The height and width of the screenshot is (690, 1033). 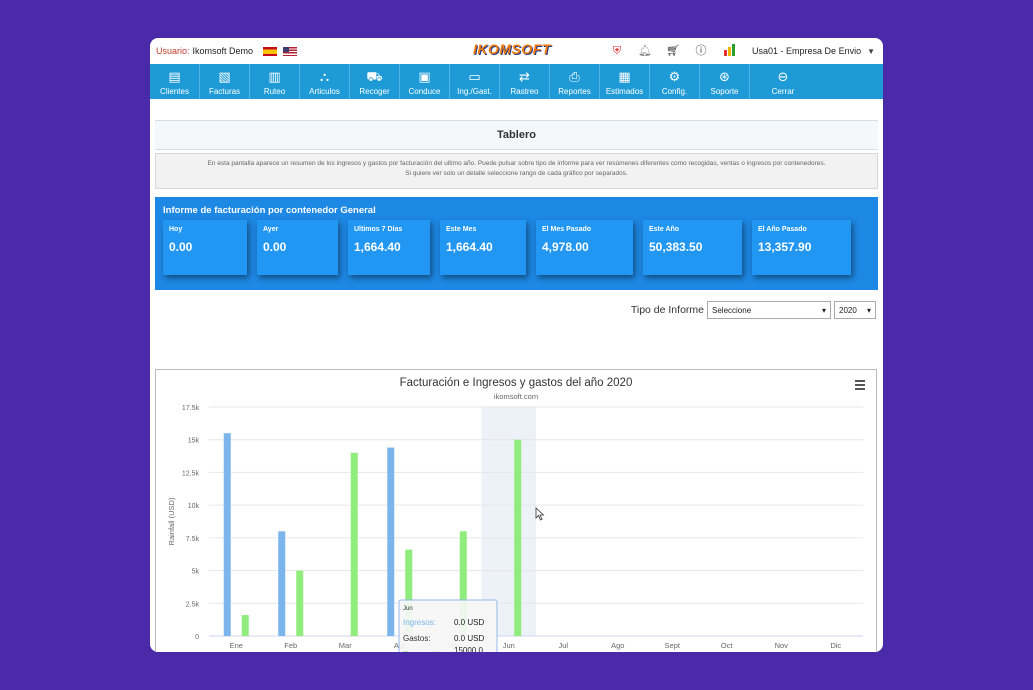 What do you see at coordinates (270, 51) in the screenshot?
I see `spanish-flag-icon` at bounding box center [270, 51].